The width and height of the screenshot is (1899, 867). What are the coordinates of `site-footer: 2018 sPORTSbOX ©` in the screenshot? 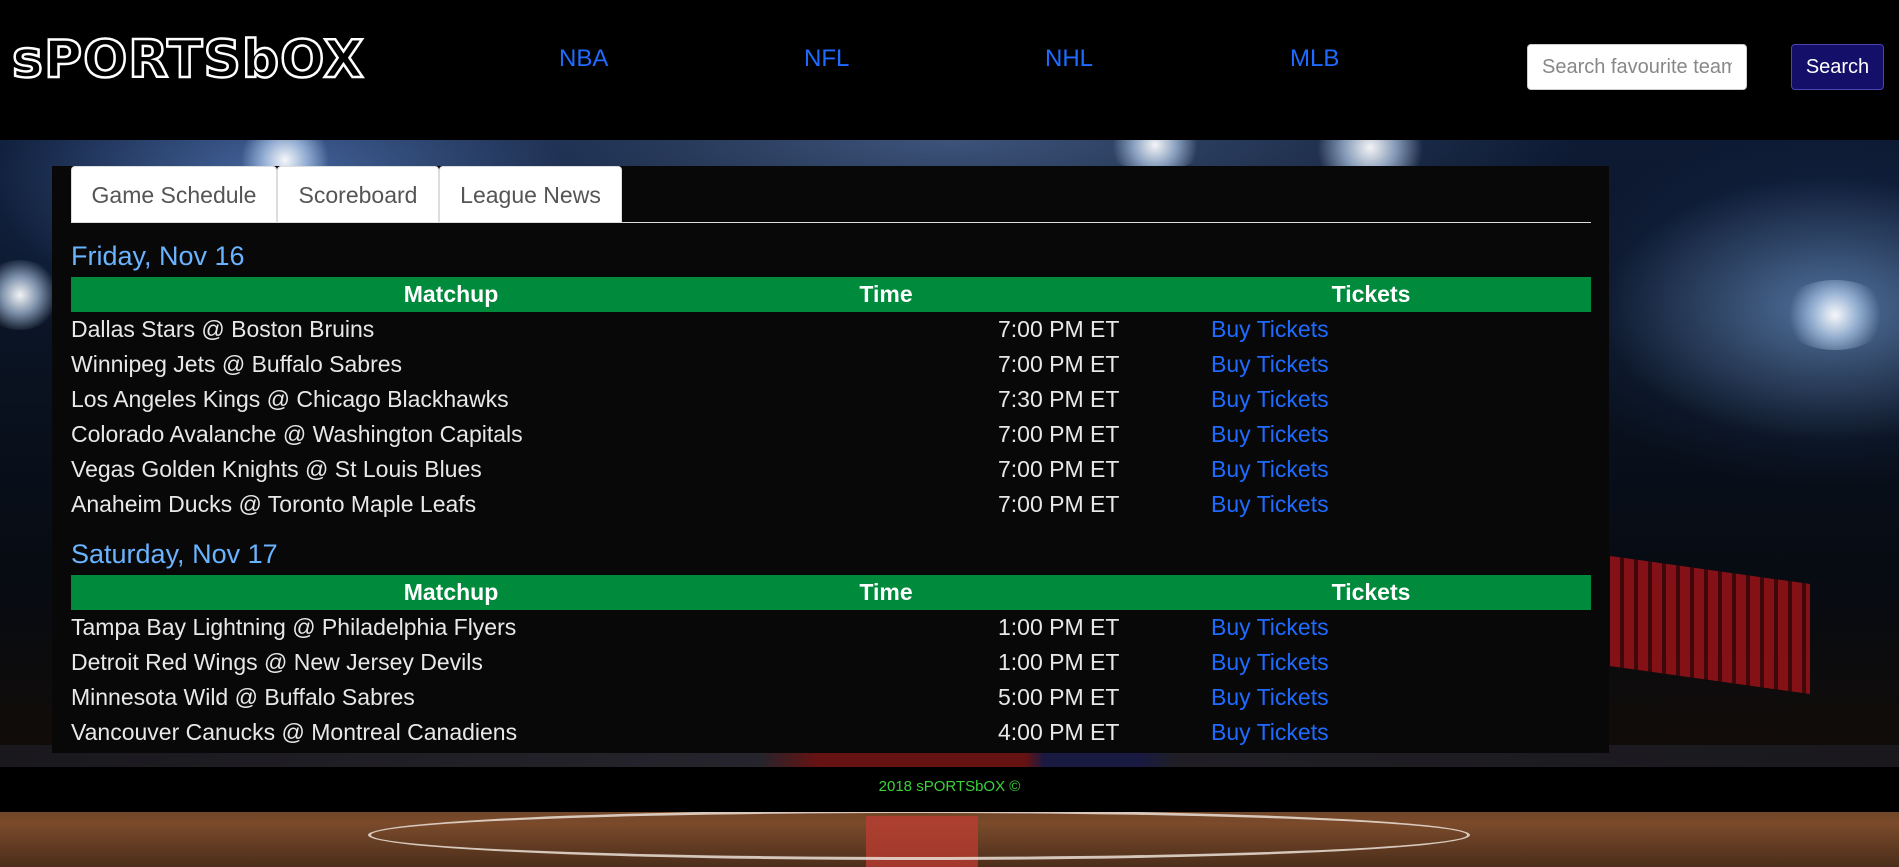 It's located at (949, 789).